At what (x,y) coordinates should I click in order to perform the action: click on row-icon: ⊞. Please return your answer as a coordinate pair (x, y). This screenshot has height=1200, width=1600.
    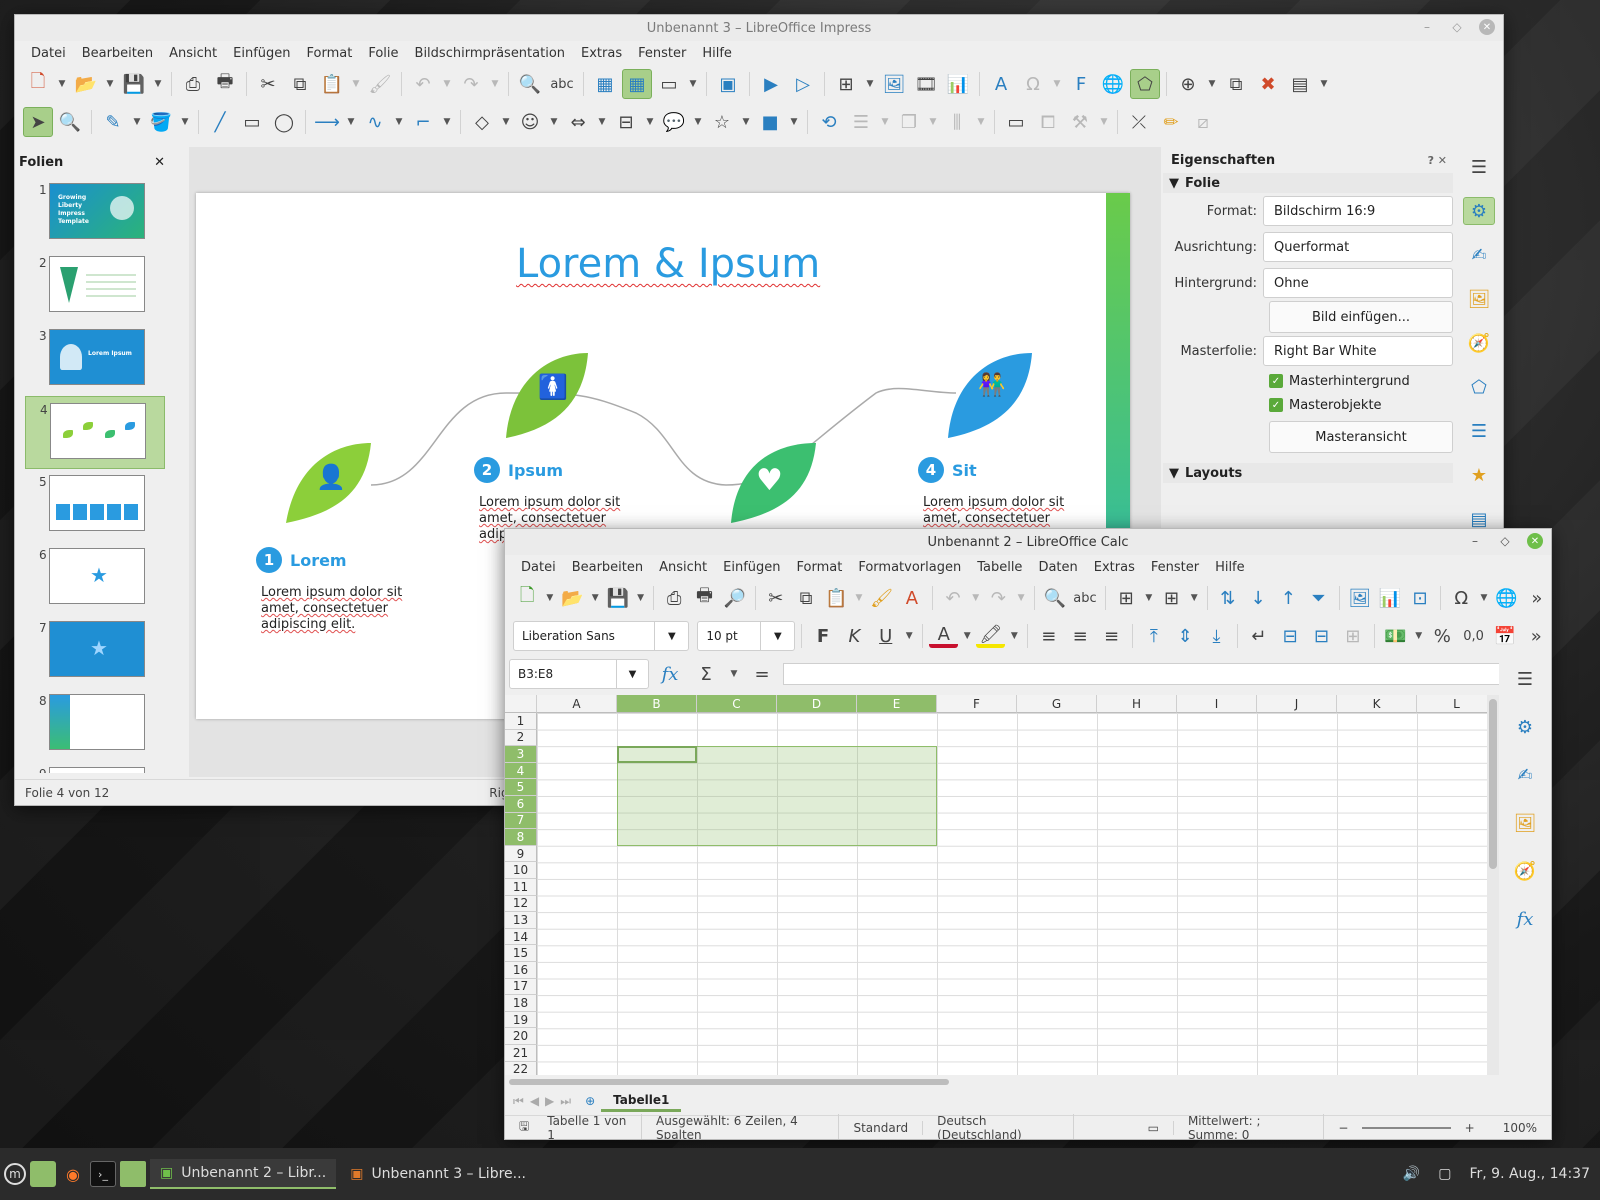
    Looking at the image, I should click on (1126, 598).